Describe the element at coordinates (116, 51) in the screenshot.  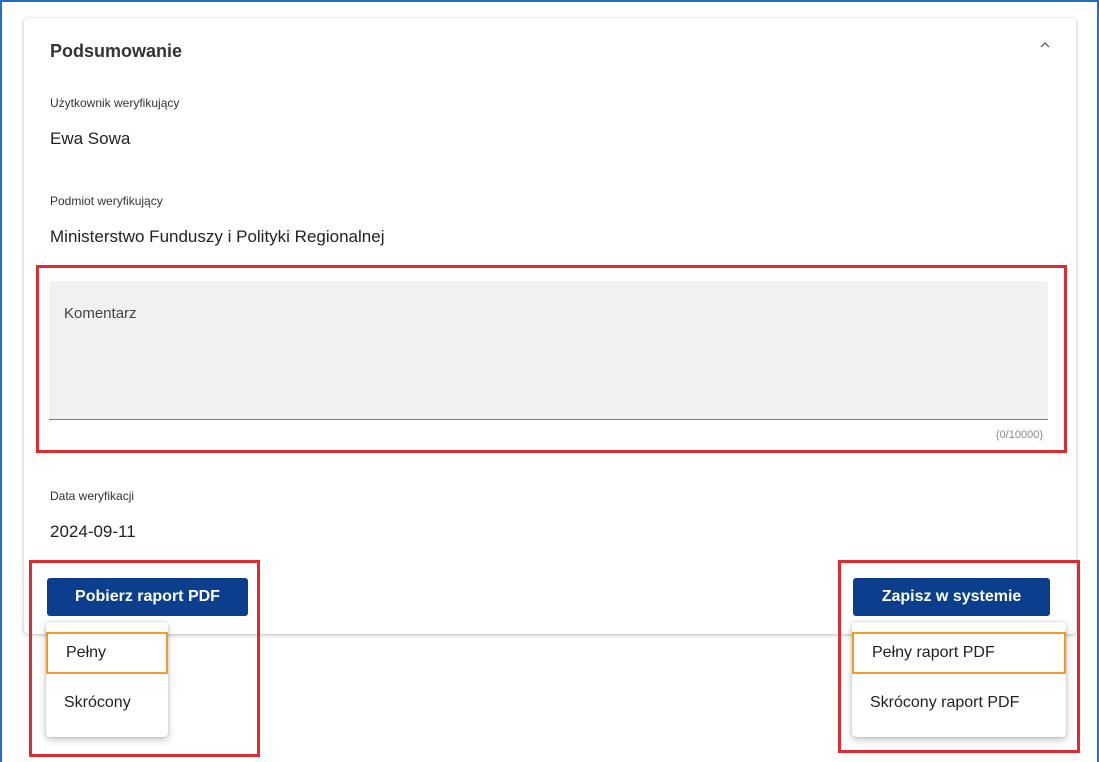
I see `section-title: Podsumowanie` at that location.